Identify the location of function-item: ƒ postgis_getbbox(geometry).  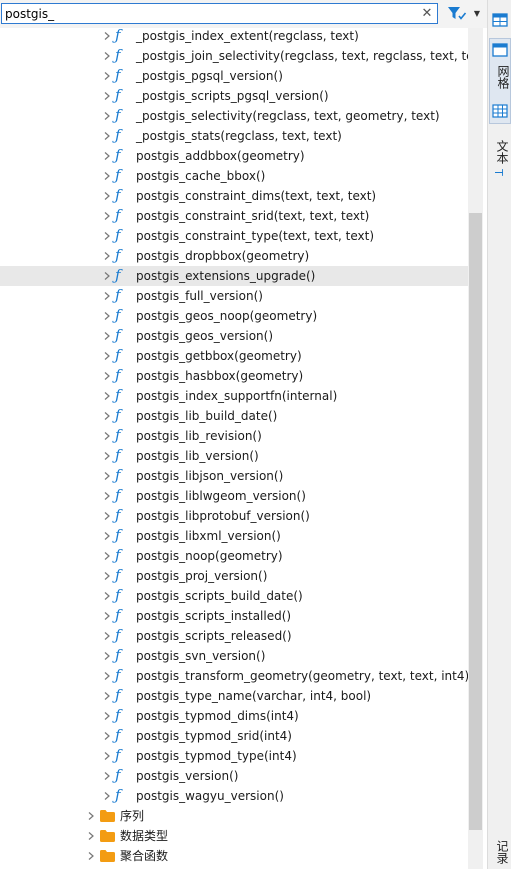
(234, 356).